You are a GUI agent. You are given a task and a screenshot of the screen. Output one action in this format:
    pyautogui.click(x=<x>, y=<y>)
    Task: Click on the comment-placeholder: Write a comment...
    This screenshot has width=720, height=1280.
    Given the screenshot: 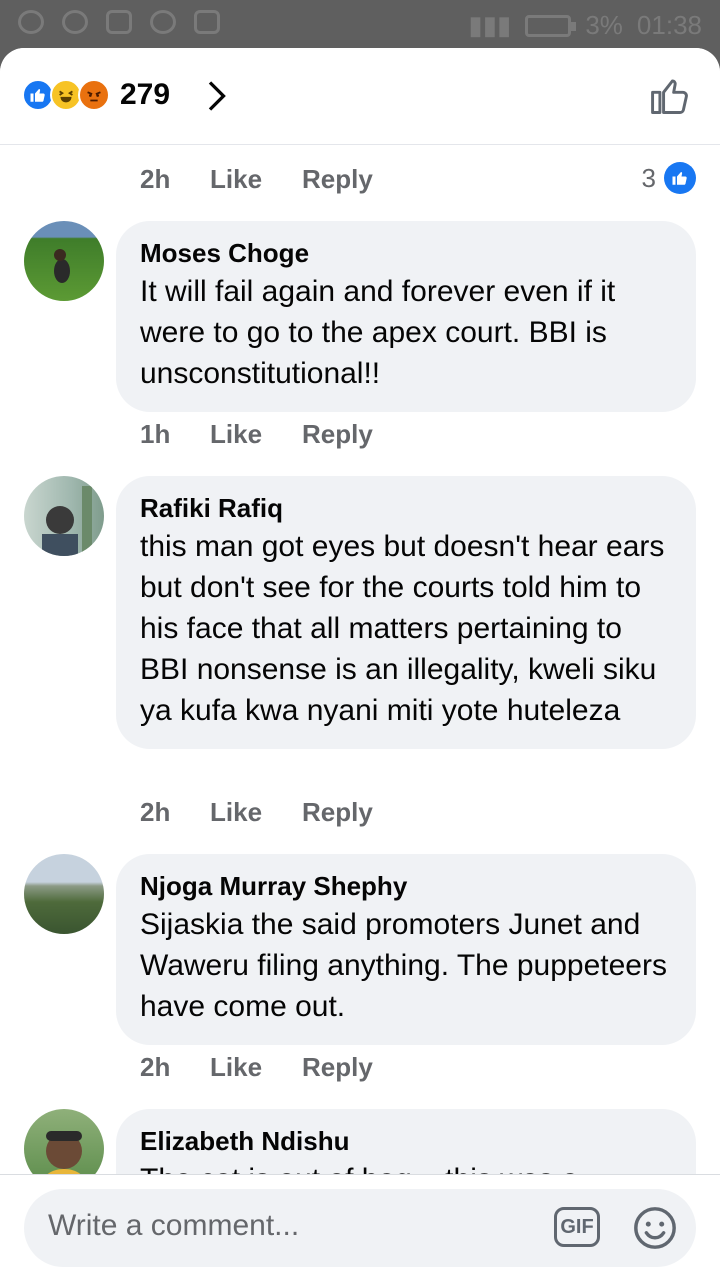 What is the action you would take?
    pyautogui.click(x=174, y=1225)
    